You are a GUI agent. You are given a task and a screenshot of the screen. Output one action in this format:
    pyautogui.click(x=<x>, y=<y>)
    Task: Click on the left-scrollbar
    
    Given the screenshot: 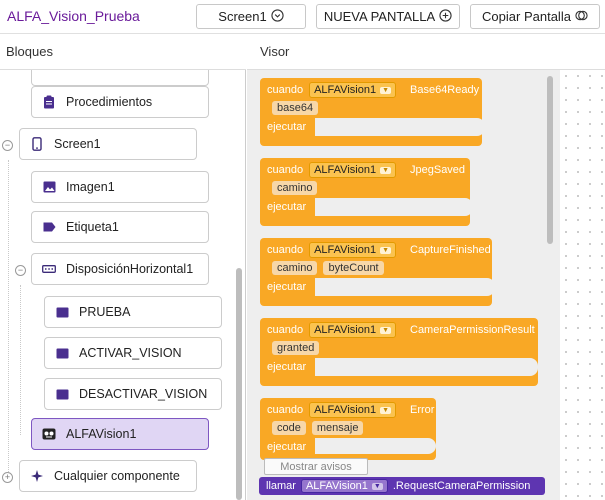 What is the action you would take?
    pyautogui.click(x=239, y=384)
    